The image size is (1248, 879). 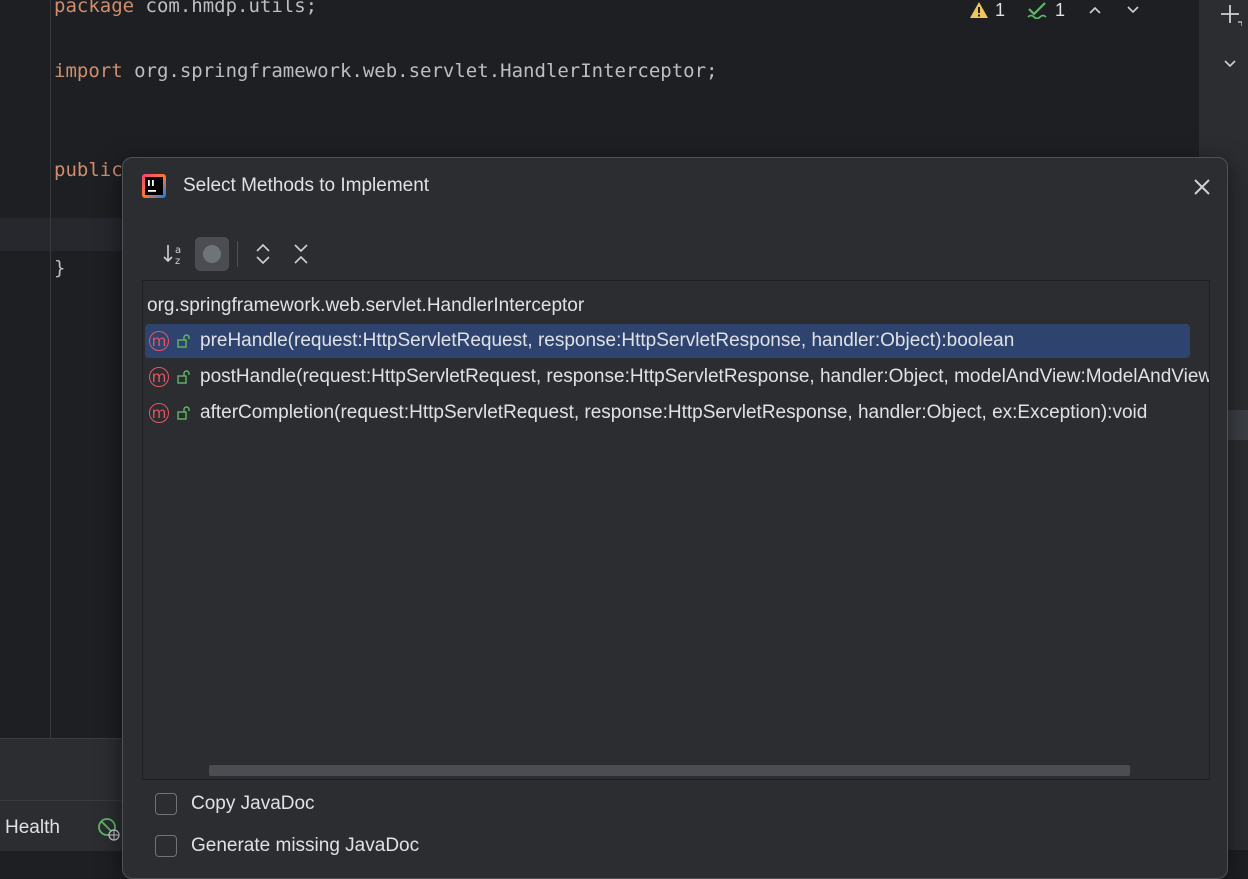 I want to click on circle-toggle-icon, so click(x=212, y=254).